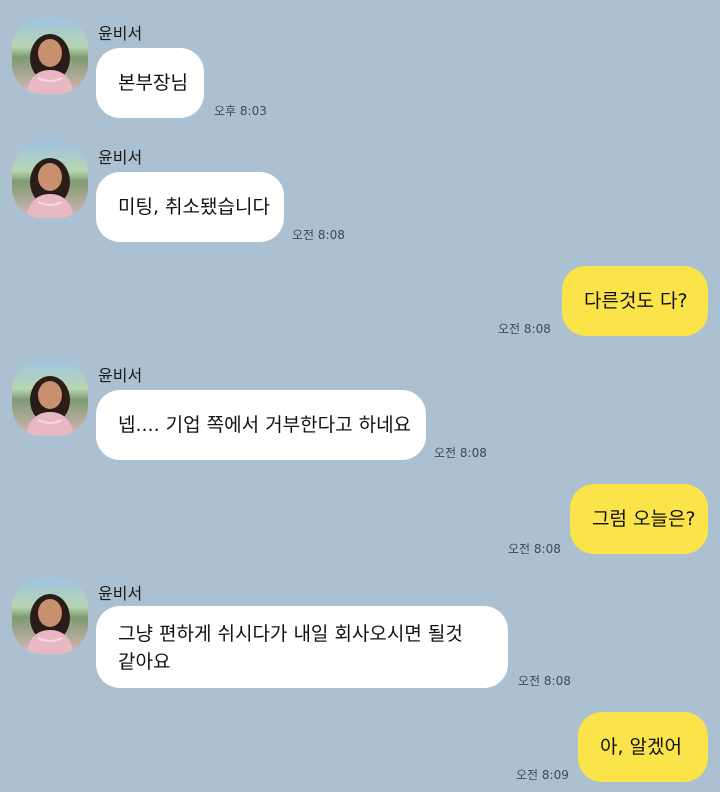 The width and height of the screenshot is (720, 792). Describe the element at coordinates (150, 83) in the screenshot. I see `incoming-message-bubble: 본부장님` at that location.